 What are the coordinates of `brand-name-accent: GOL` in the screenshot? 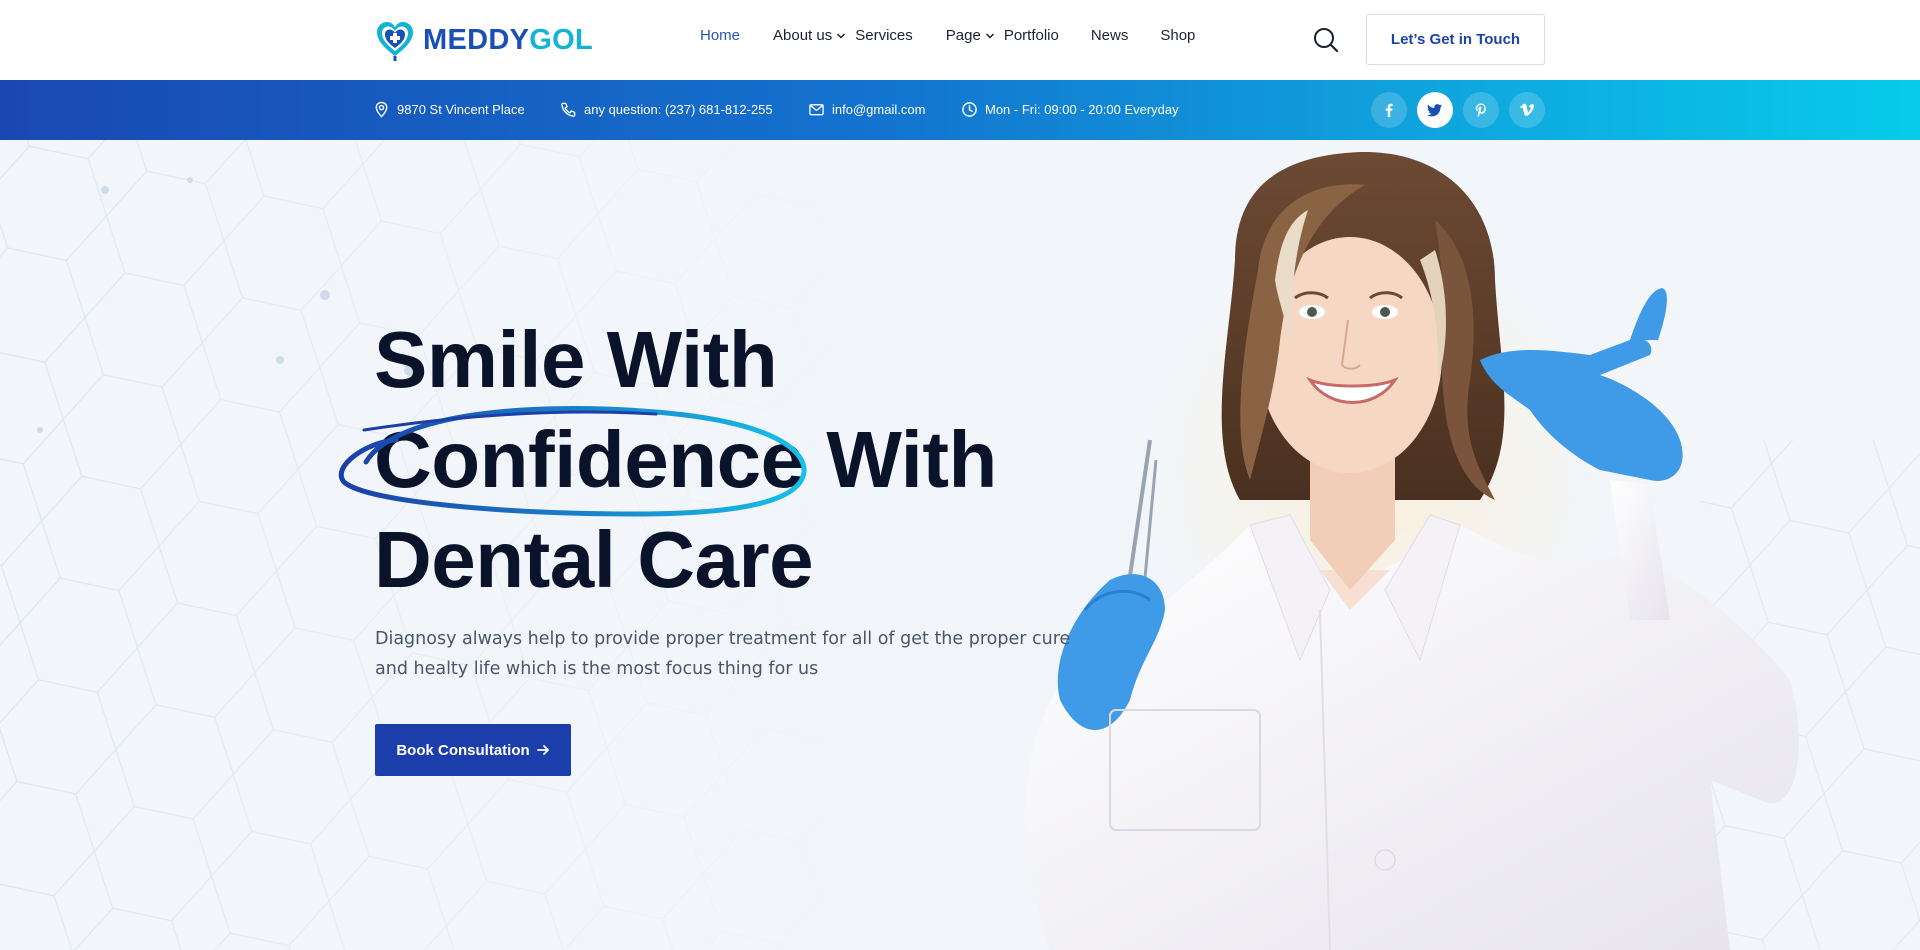 It's located at (561, 39).